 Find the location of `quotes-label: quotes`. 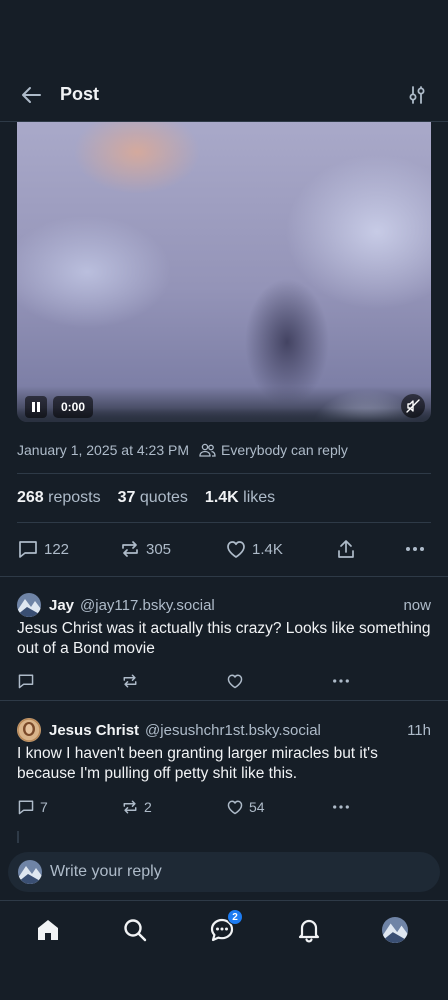

quotes-label: quotes is located at coordinates (163, 497).